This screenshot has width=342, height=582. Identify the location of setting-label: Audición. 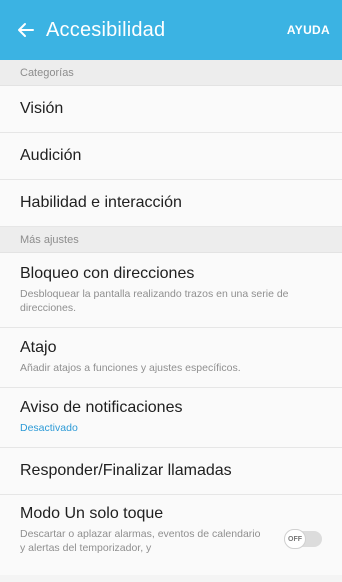
(51, 155).